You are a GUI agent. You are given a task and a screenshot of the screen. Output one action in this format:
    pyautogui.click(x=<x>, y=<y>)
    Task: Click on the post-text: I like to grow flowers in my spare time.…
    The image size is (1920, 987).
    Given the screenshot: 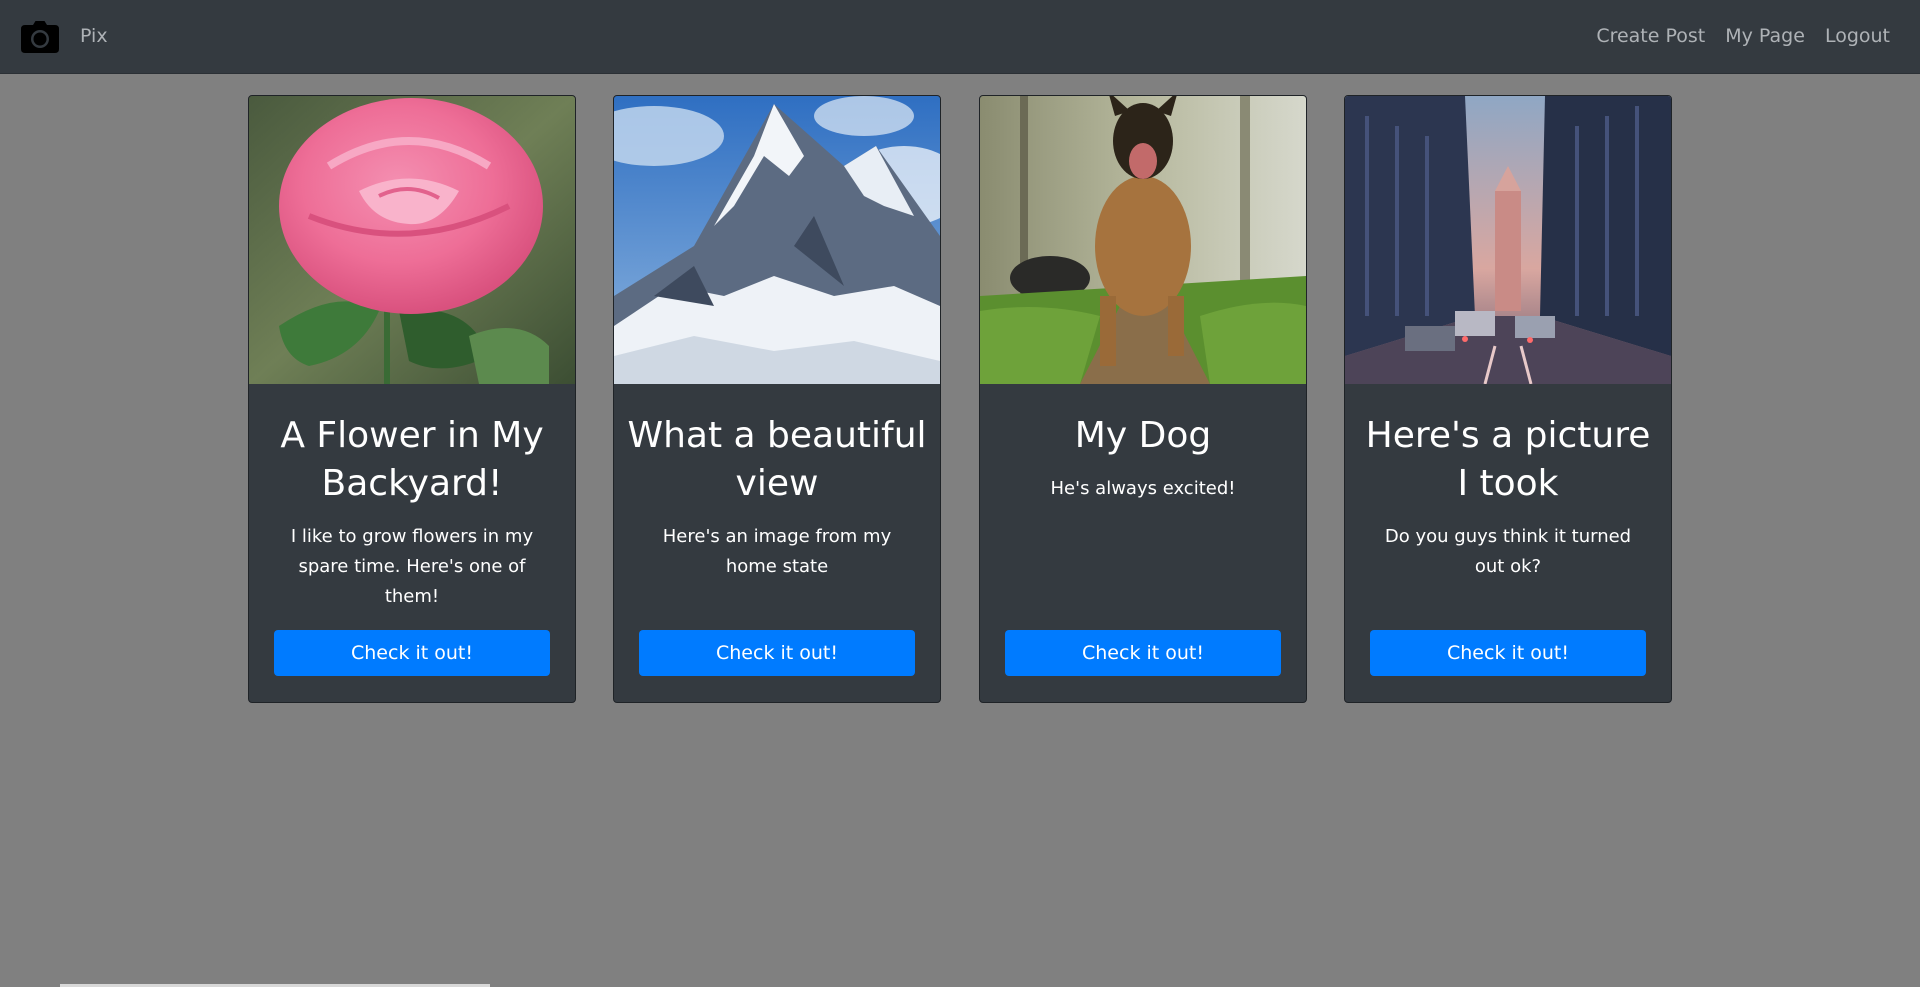 What is the action you would take?
    pyautogui.click(x=412, y=566)
    